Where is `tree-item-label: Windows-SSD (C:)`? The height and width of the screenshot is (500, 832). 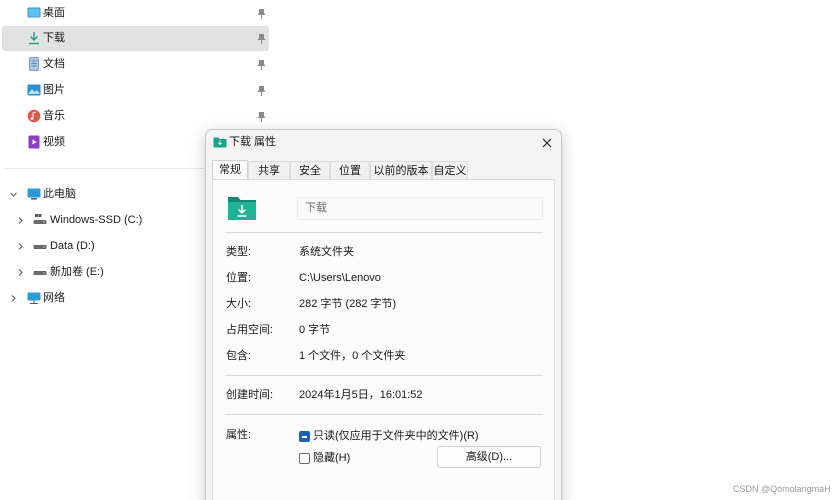
tree-item-label: Windows-SSD (C:) is located at coordinates (96, 220).